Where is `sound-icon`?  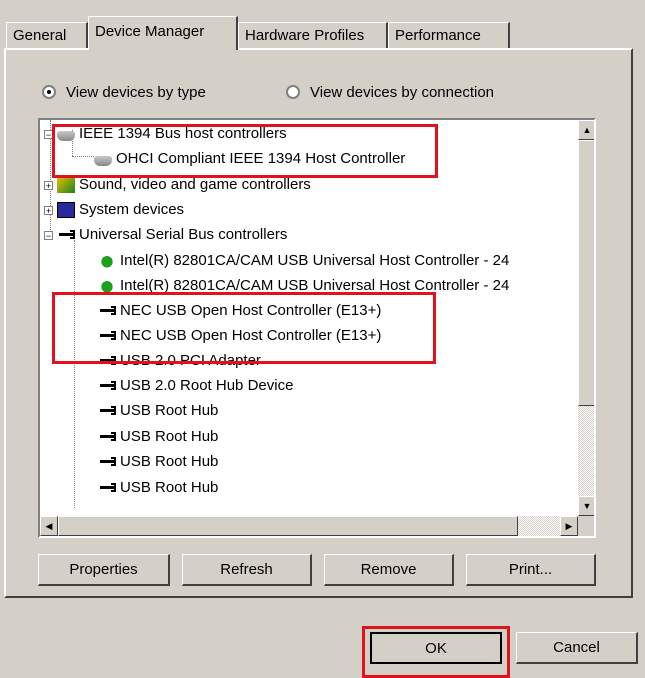 sound-icon is located at coordinates (66, 185).